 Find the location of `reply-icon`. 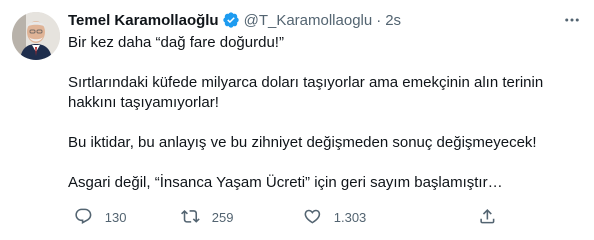

reply-icon is located at coordinates (83, 218).